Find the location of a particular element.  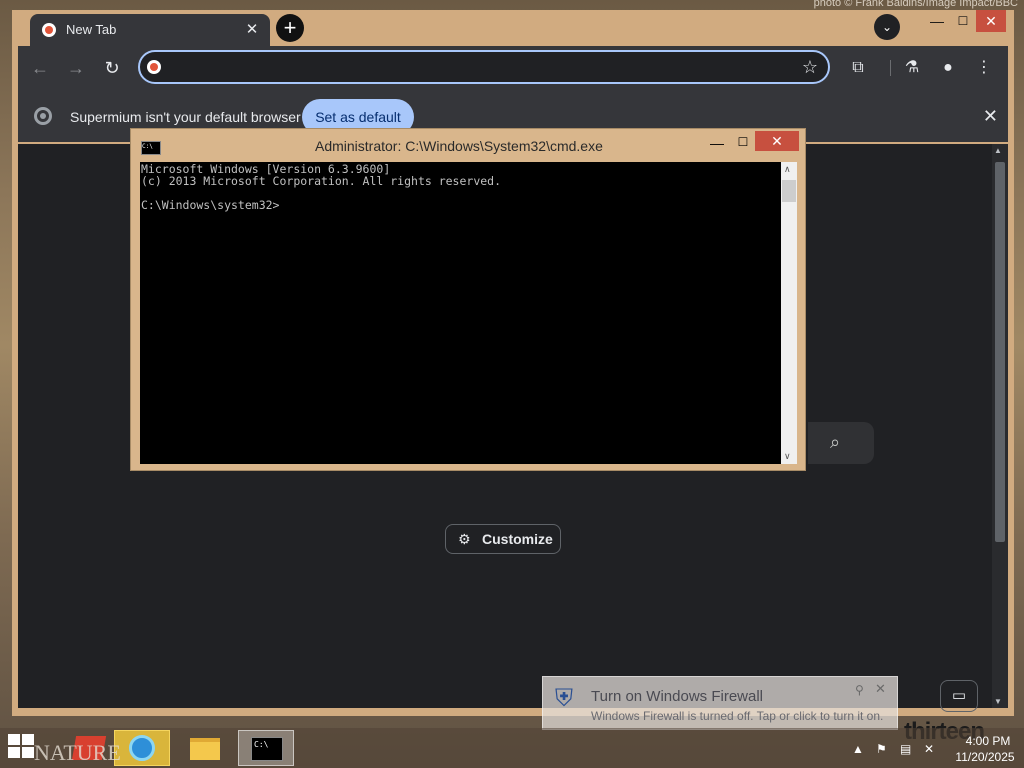

cmd-scroll-thumb is located at coordinates (789, 191).